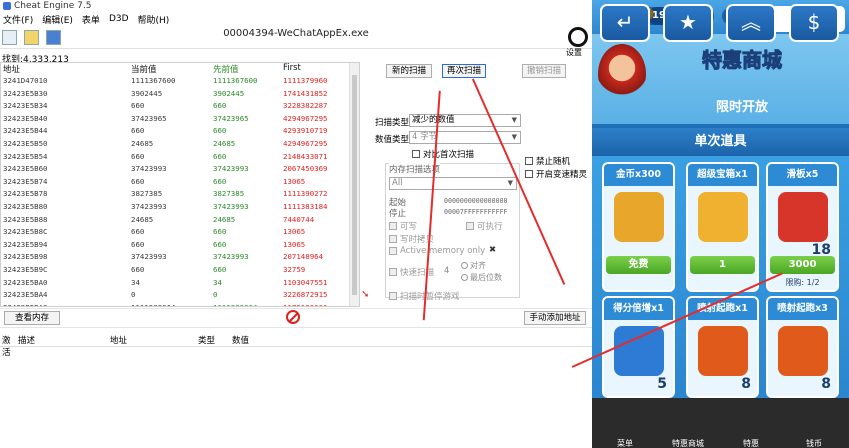 The height and width of the screenshot is (448, 849). Describe the element at coordinates (443, 154) in the screenshot. I see `compare-first-checkbox: 对比首次扫描` at that location.